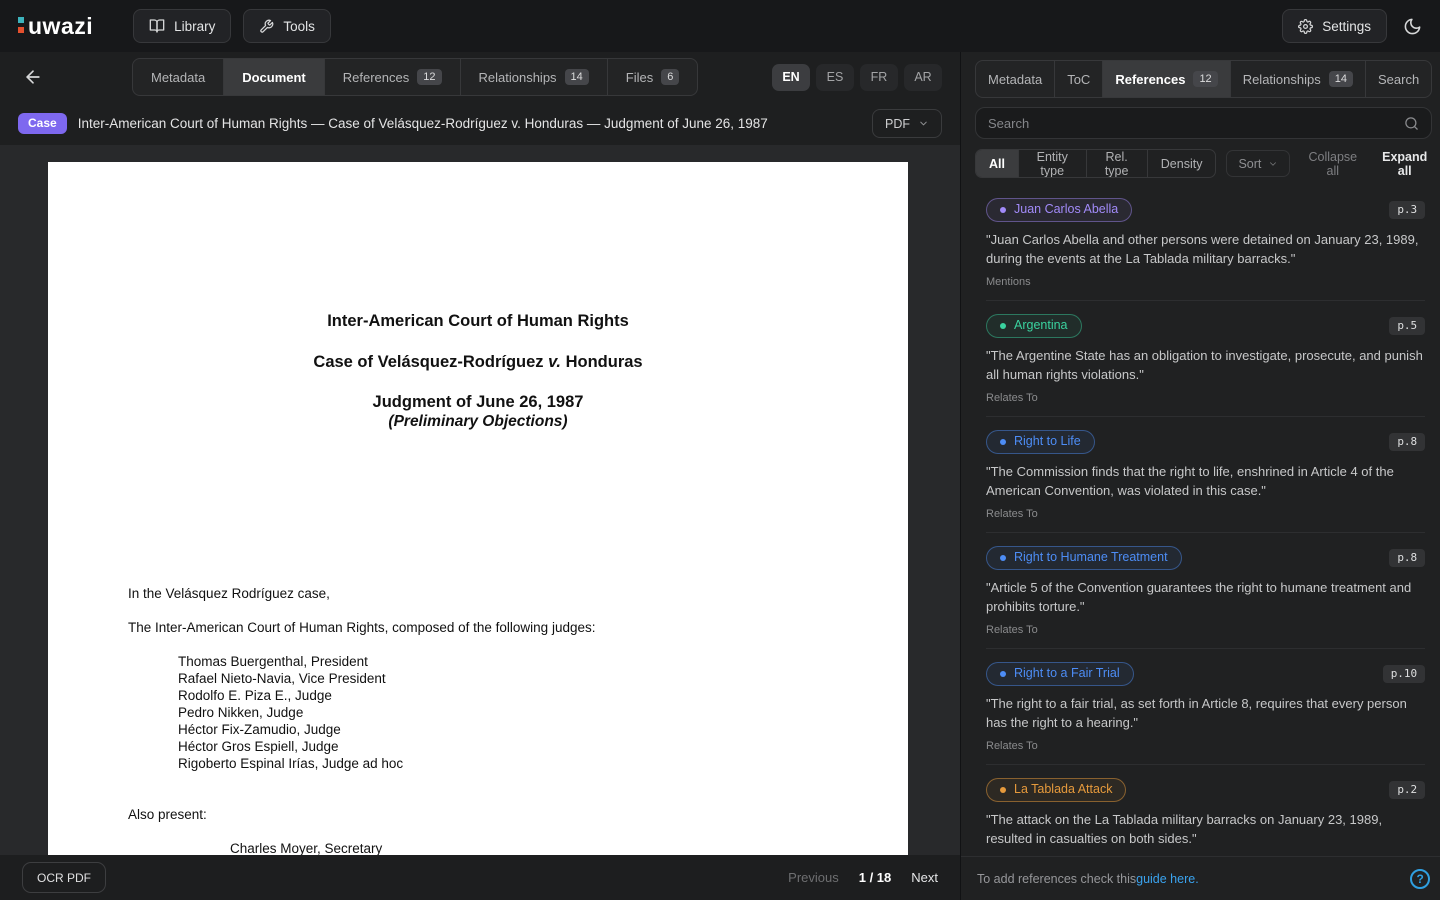 Image resolution: width=1440 pixels, height=900 pixels. I want to click on next-page-button: Next, so click(924, 877).